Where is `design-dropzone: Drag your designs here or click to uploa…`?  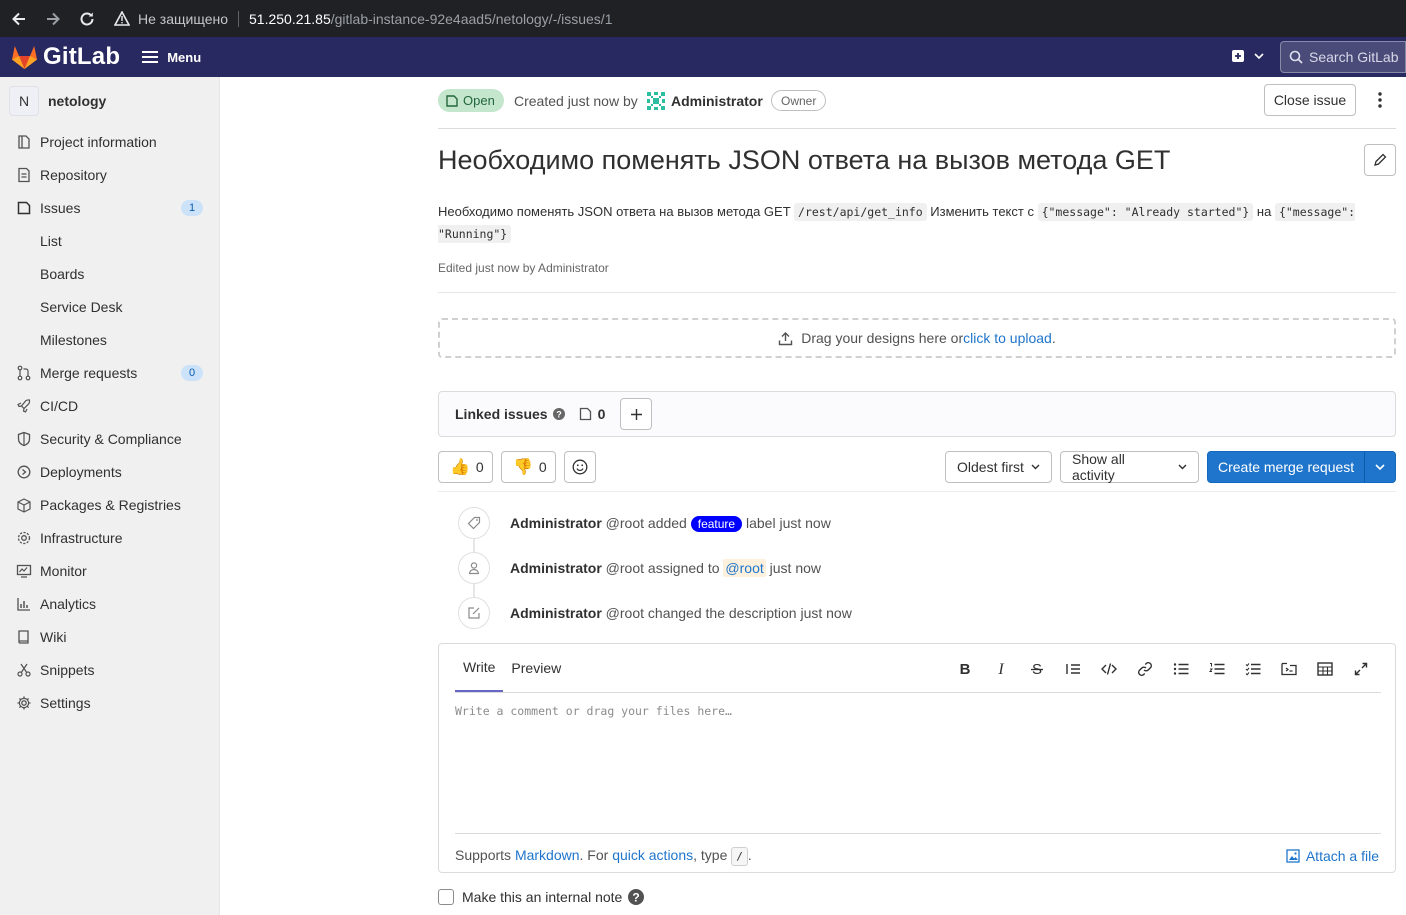 design-dropzone: Drag your designs here or click to uploa… is located at coordinates (917, 338).